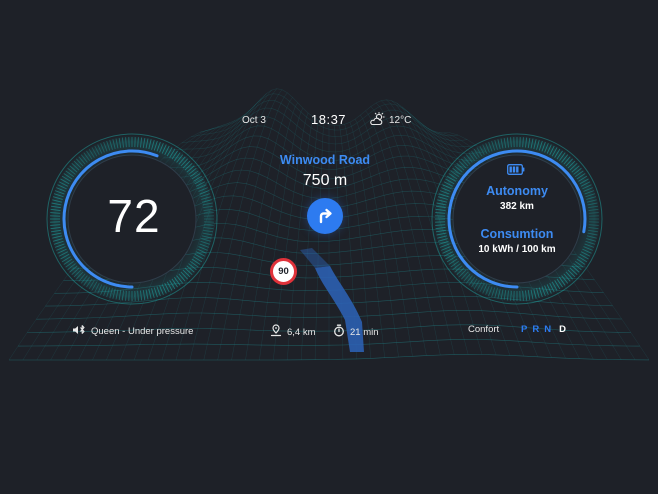 The height and width of the screenshot is (494, 658). Describe the element at coordinates (562, 329) in the screenshot. I see `gear-d: D` at that location.